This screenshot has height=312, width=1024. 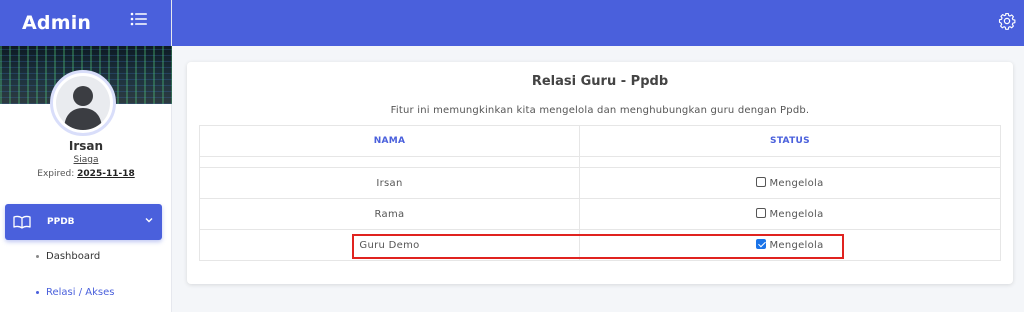 I want to click on user-silhouette-icon, so click(x=83, y=108).